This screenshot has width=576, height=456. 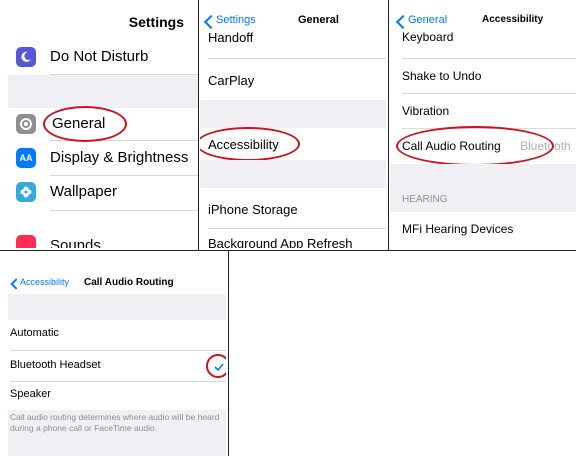 What do you see at coordinates (26, 124) in the screenshot?
I see `gear-icon` at bounding box center [26, 124].